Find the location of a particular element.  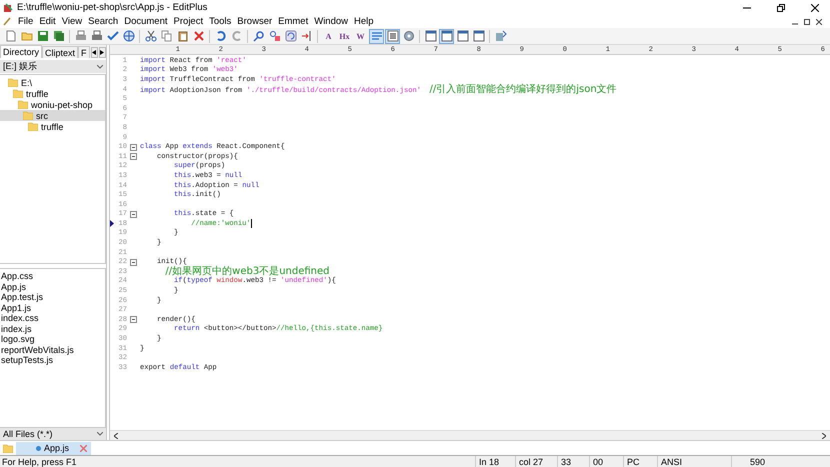

status-field: PC is located at coordinates (640, 461).